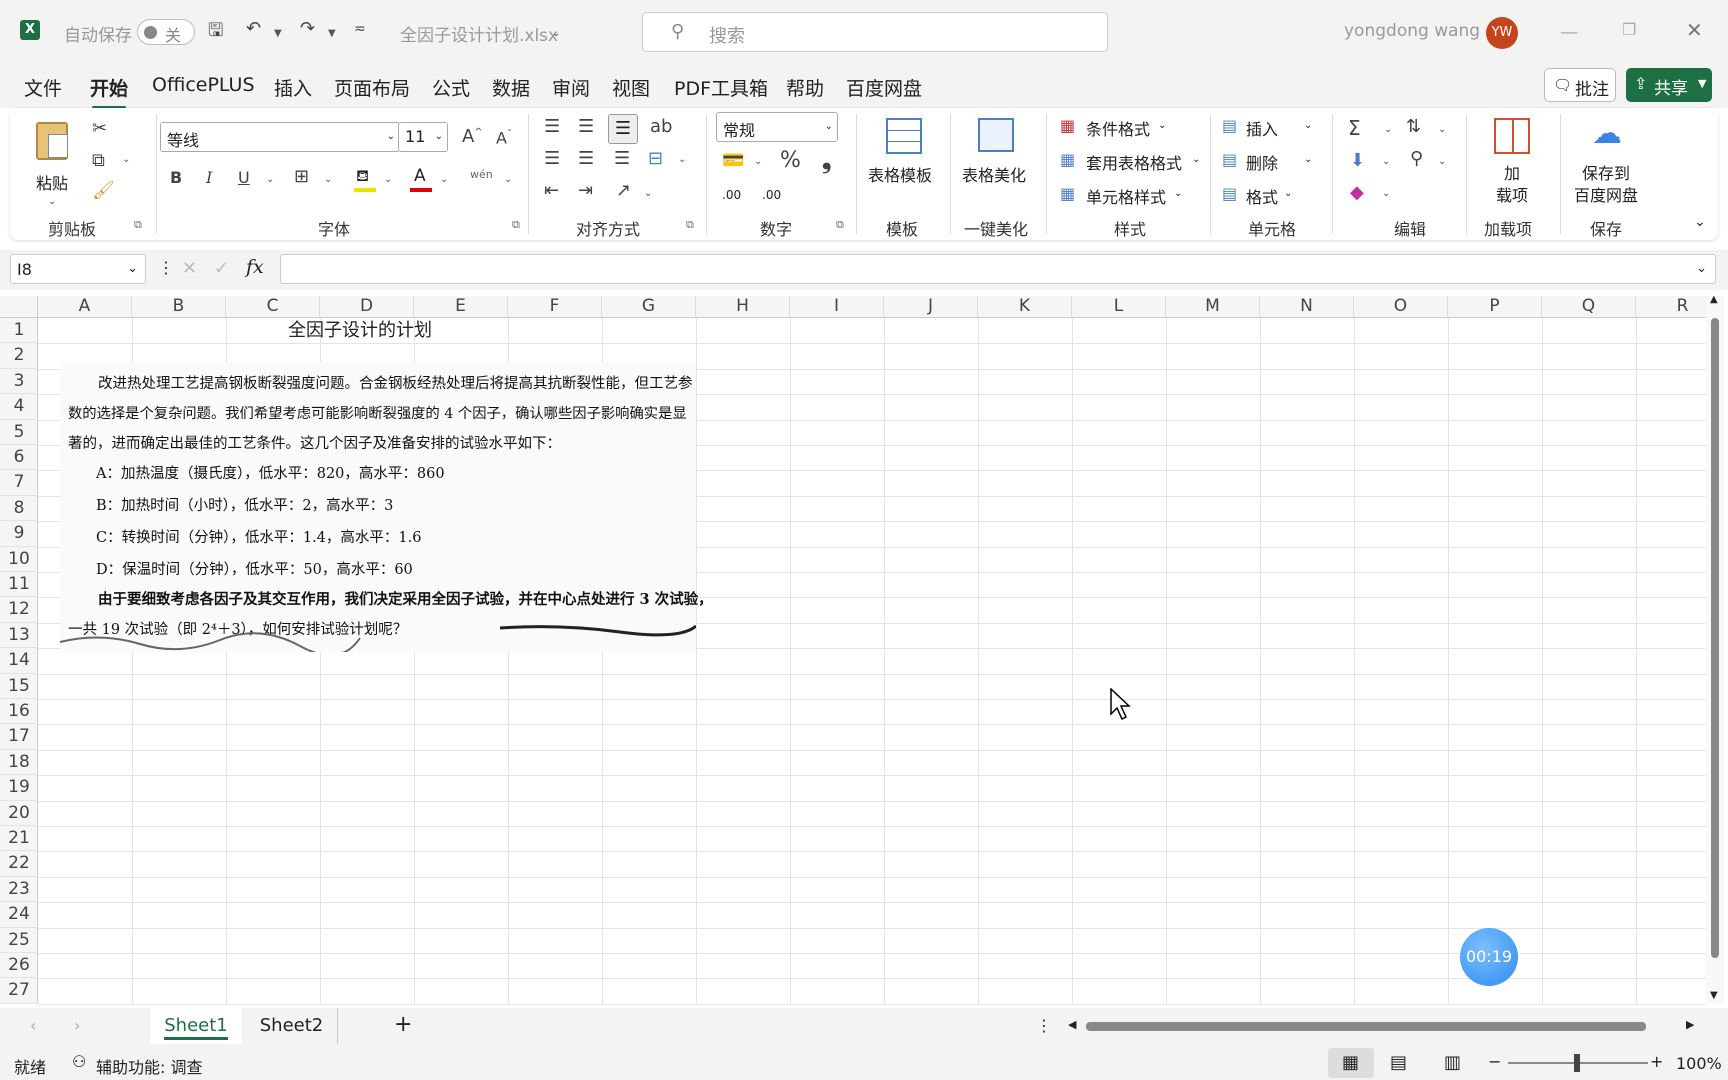 The width and height of the screenshot is (1728, 1080). What do you see at coordinates (721, 87) in the screenshot?
I see `menu-pdf-tools: PDF工具箱` at bounding box center [721, 87].